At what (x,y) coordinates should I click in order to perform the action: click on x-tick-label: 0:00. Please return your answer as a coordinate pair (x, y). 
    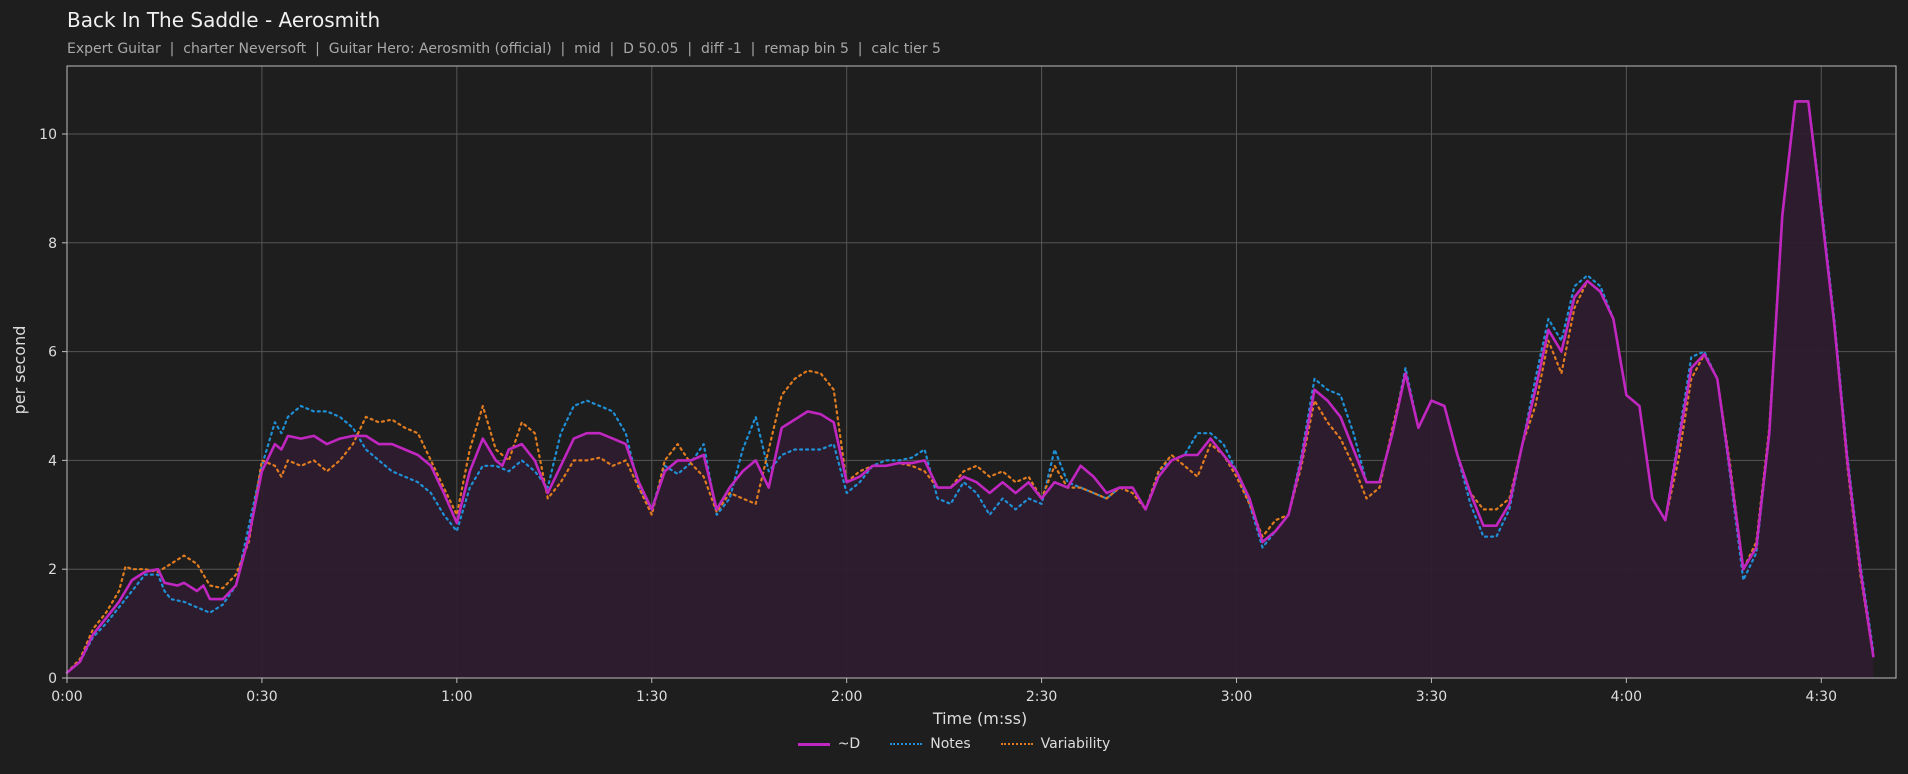
    Looking at the image, I should click on (66, 697).